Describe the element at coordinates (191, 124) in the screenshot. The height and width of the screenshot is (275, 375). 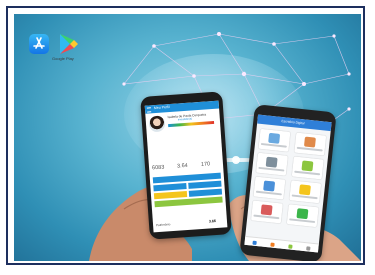
I see `score-color-bar` at that location.